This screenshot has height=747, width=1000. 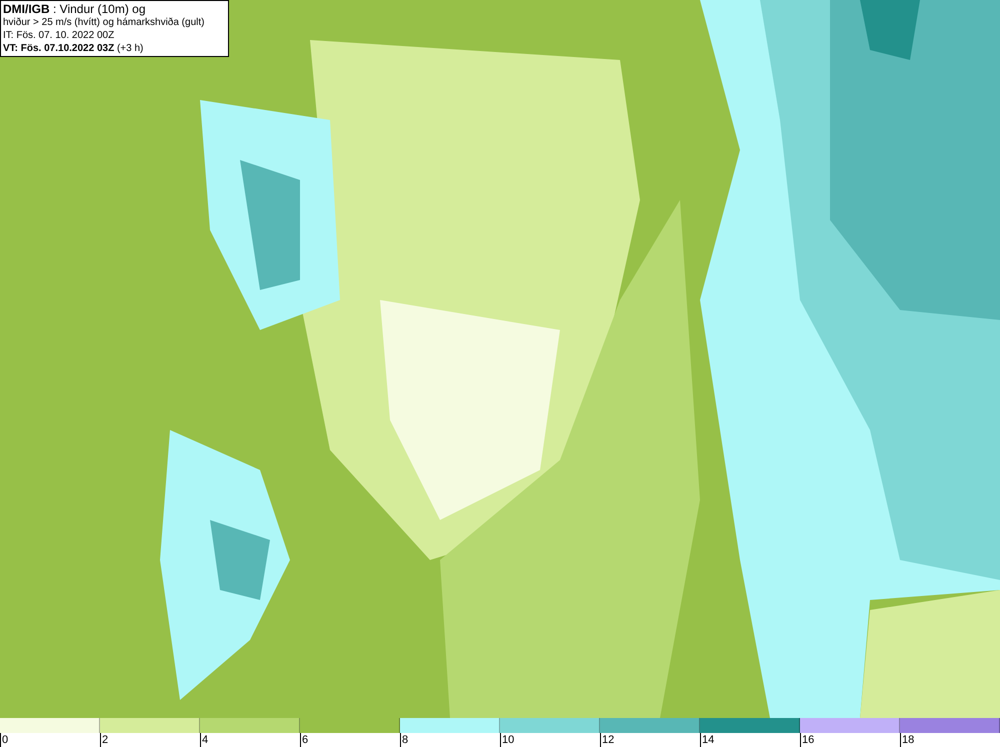 What do you see at coordinates (73, 48) in the screenshot?
I see `title-line: VT: Fös. 07.10.2022 03Z (+3 h)` at bounding box center [73, 48].